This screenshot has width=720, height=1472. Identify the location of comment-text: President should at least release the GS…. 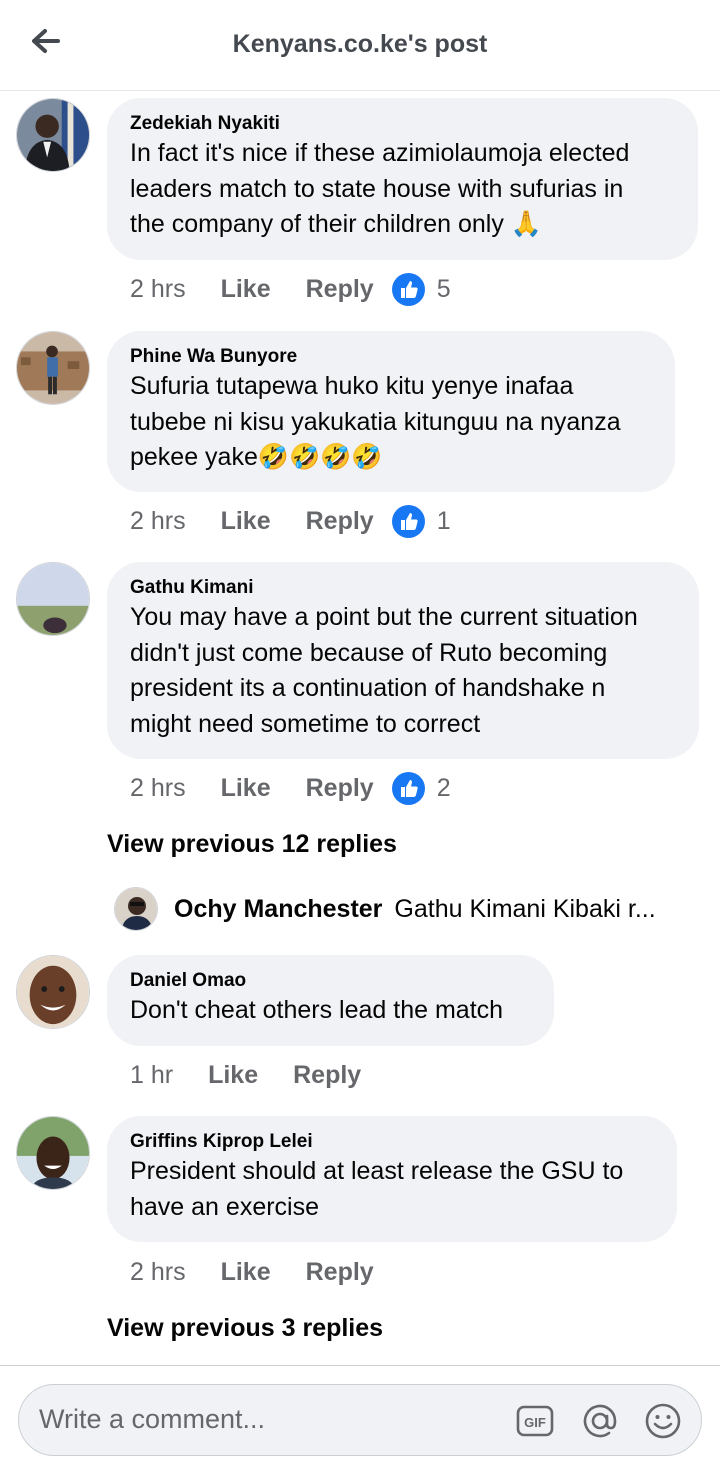
(377, 1189).